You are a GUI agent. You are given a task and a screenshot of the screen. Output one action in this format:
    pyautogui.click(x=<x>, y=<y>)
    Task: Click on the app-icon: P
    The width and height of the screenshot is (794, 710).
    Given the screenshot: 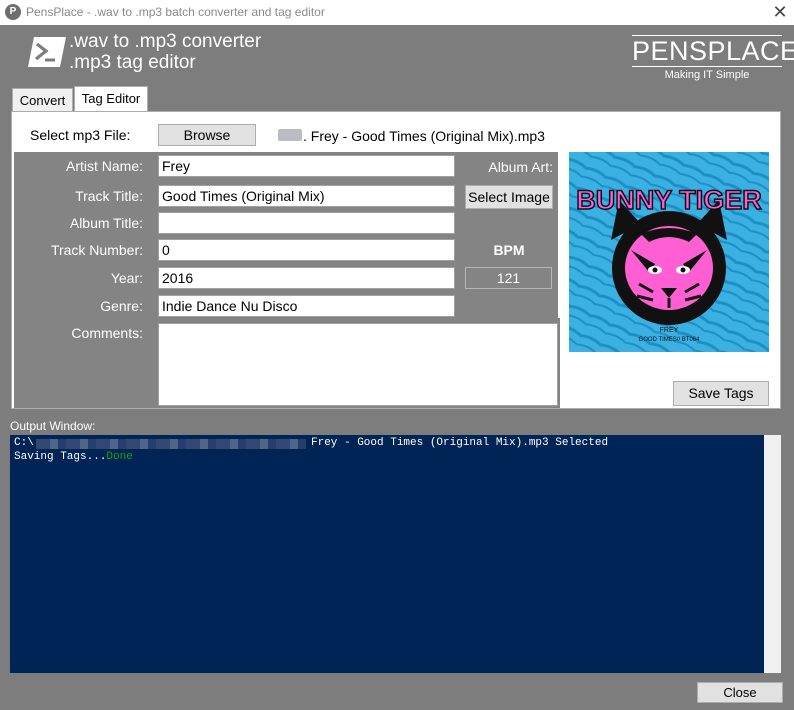 What is the action you would take?
    pyautogui.click(x=13, y=12)
    